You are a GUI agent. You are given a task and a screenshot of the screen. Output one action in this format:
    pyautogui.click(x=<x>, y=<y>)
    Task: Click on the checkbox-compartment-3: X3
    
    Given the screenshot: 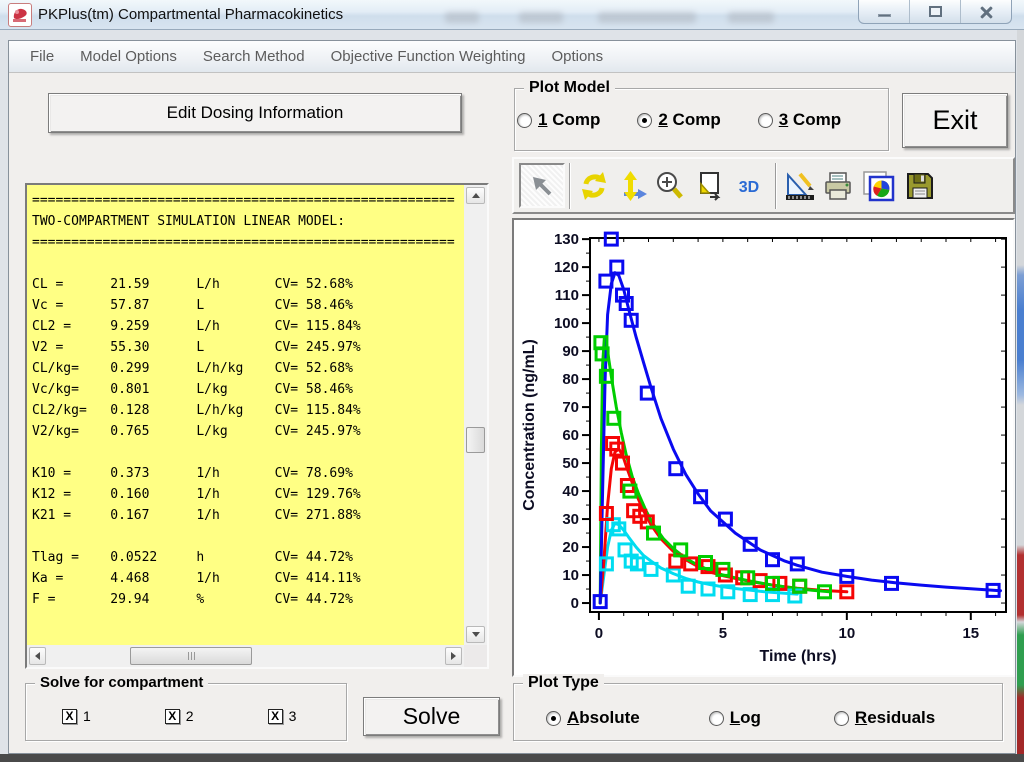 What is the action you would take?
    pyautogui.click(x=281, y=716)
    